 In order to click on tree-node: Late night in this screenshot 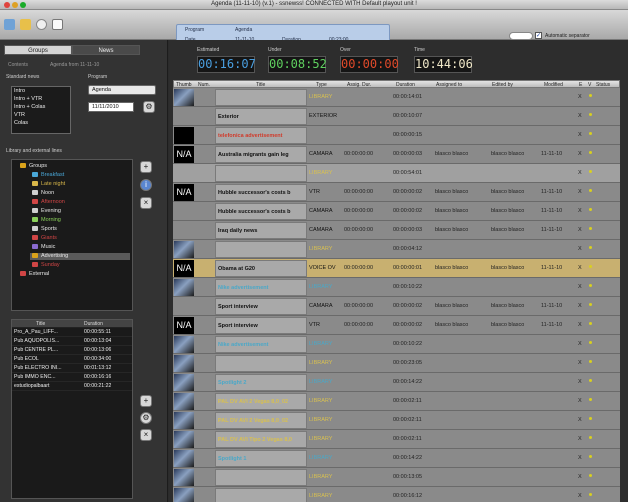, I will do `click(48, 184)`.